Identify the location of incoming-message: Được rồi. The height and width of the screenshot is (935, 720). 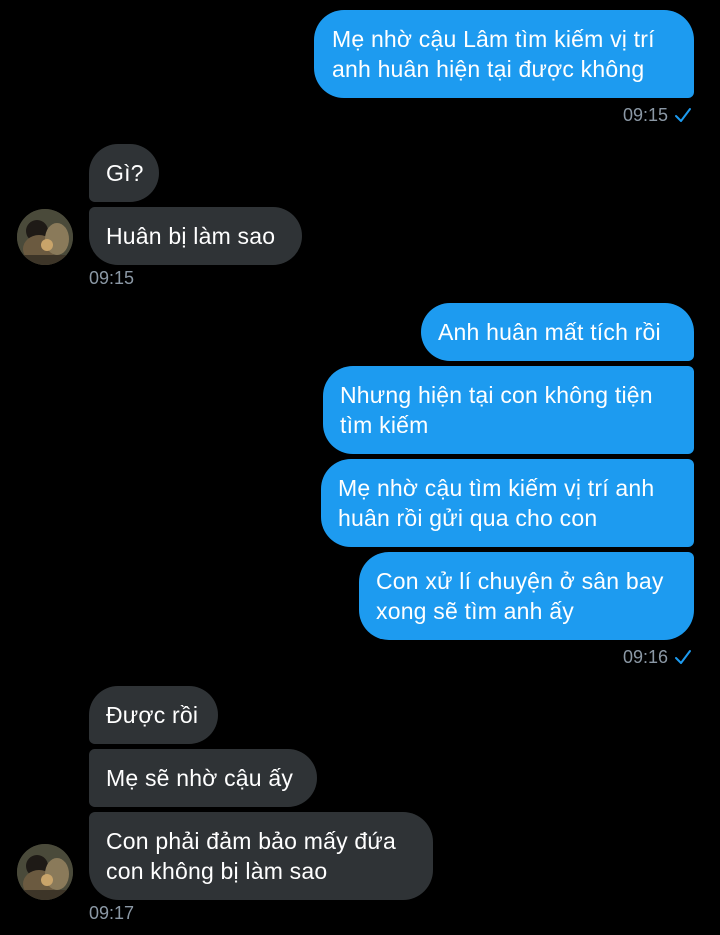
(153, 715).